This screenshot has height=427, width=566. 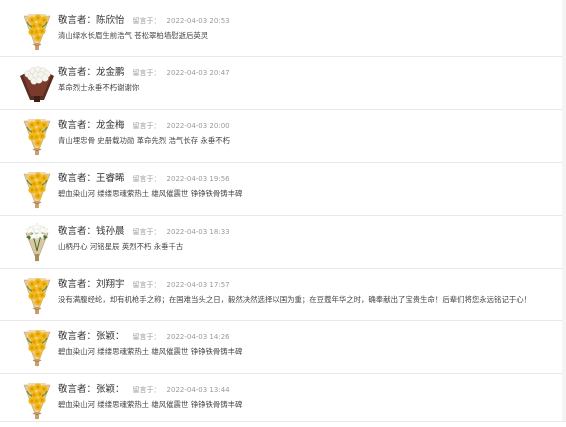 I want to click on author-line: 敬言者：王睿晞 留言于： 2022-04-03 19:56, so click(x=144, y=176).